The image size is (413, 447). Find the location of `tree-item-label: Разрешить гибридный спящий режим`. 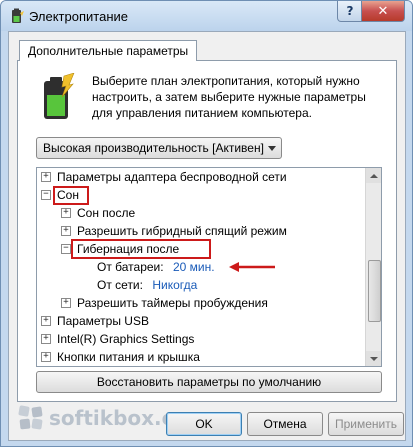

tree-item-label: Разрешить гибридный спящий режим is located at coordinates (182, 231).